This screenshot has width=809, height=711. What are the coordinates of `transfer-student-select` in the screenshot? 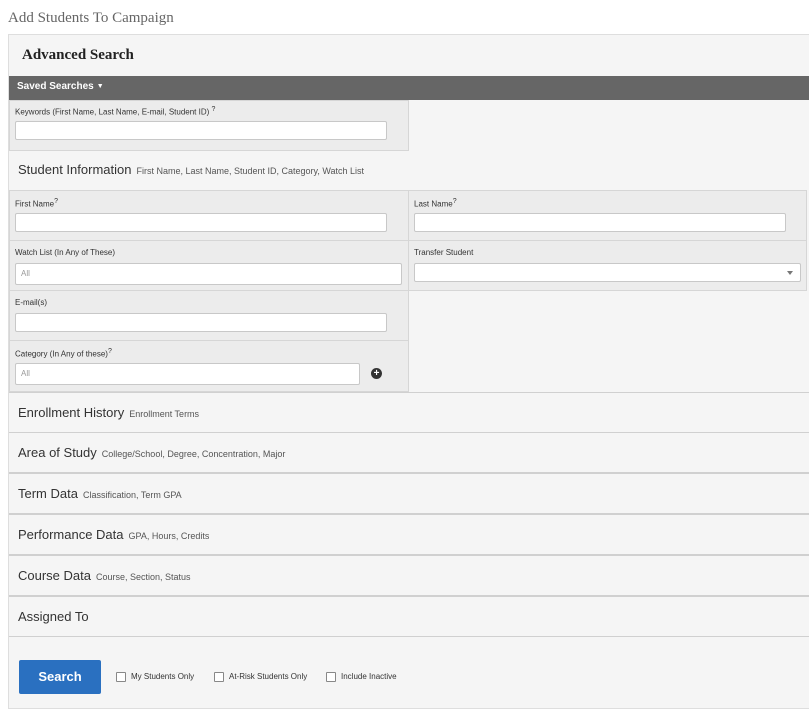 It's located at (607, 272).